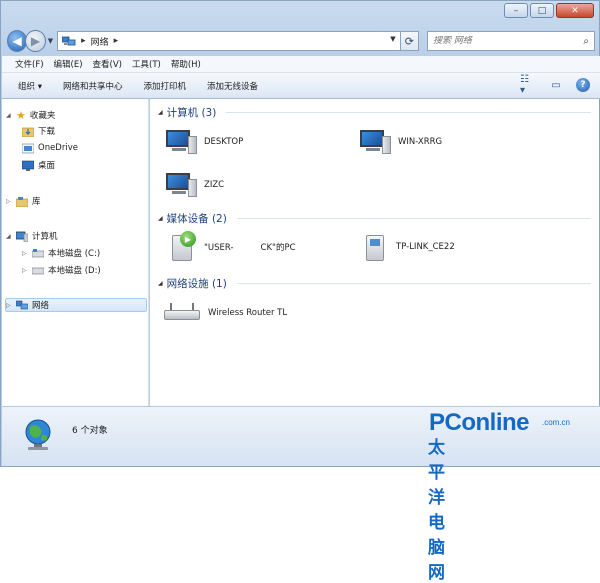 The image size is (600, 583). Describe the element at coordinates (47, 166) in the screenshot. I see `sidebar-item-label: 桌面` at that location.